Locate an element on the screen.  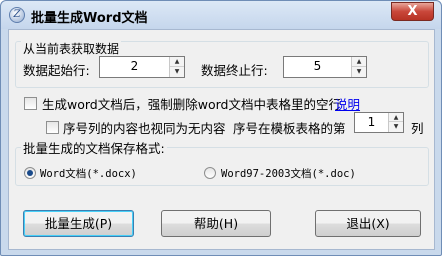
save-format-label: 批量生成的文档保存格式: is located at coordinates (94, 147).